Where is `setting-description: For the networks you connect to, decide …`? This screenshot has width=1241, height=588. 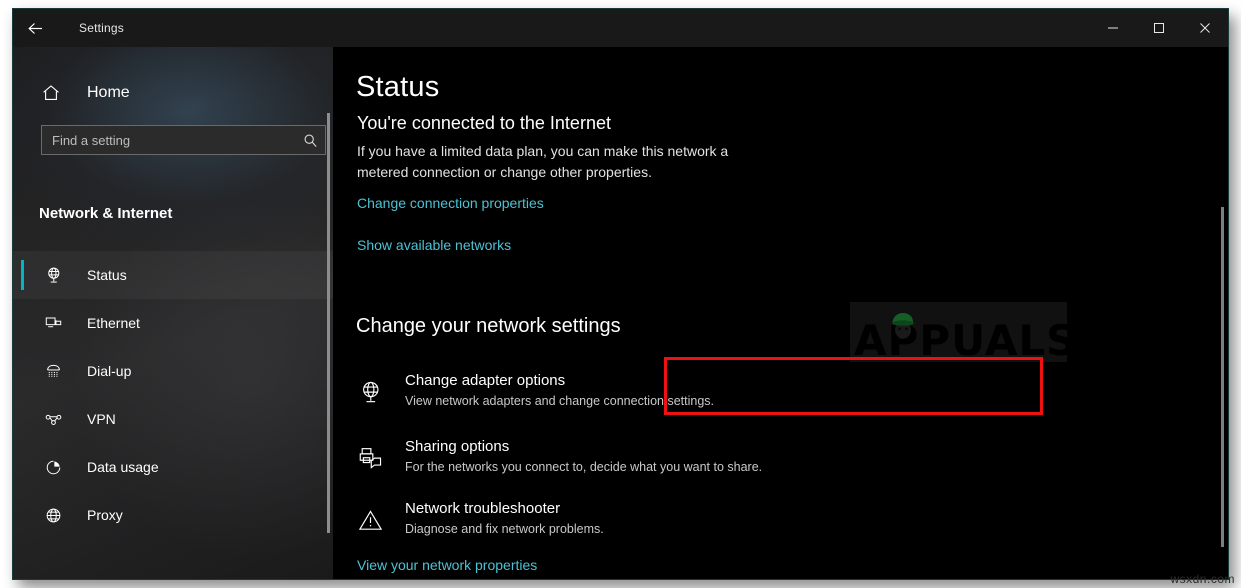 setting-description: For the networks you connect to, decide … is located at coordinates (584, 467).